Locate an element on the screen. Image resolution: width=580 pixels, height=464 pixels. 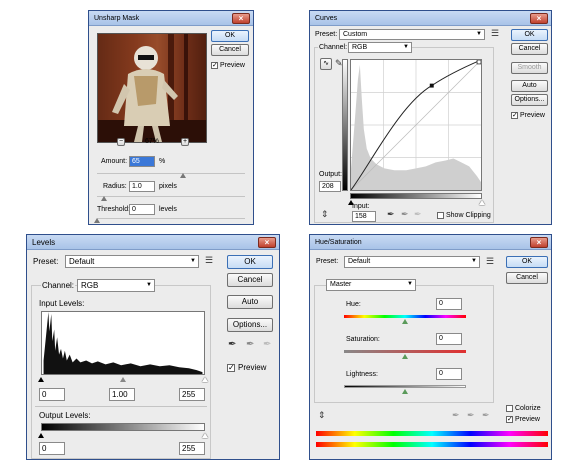
input-input: 158 is located at coordinates (364, 216).